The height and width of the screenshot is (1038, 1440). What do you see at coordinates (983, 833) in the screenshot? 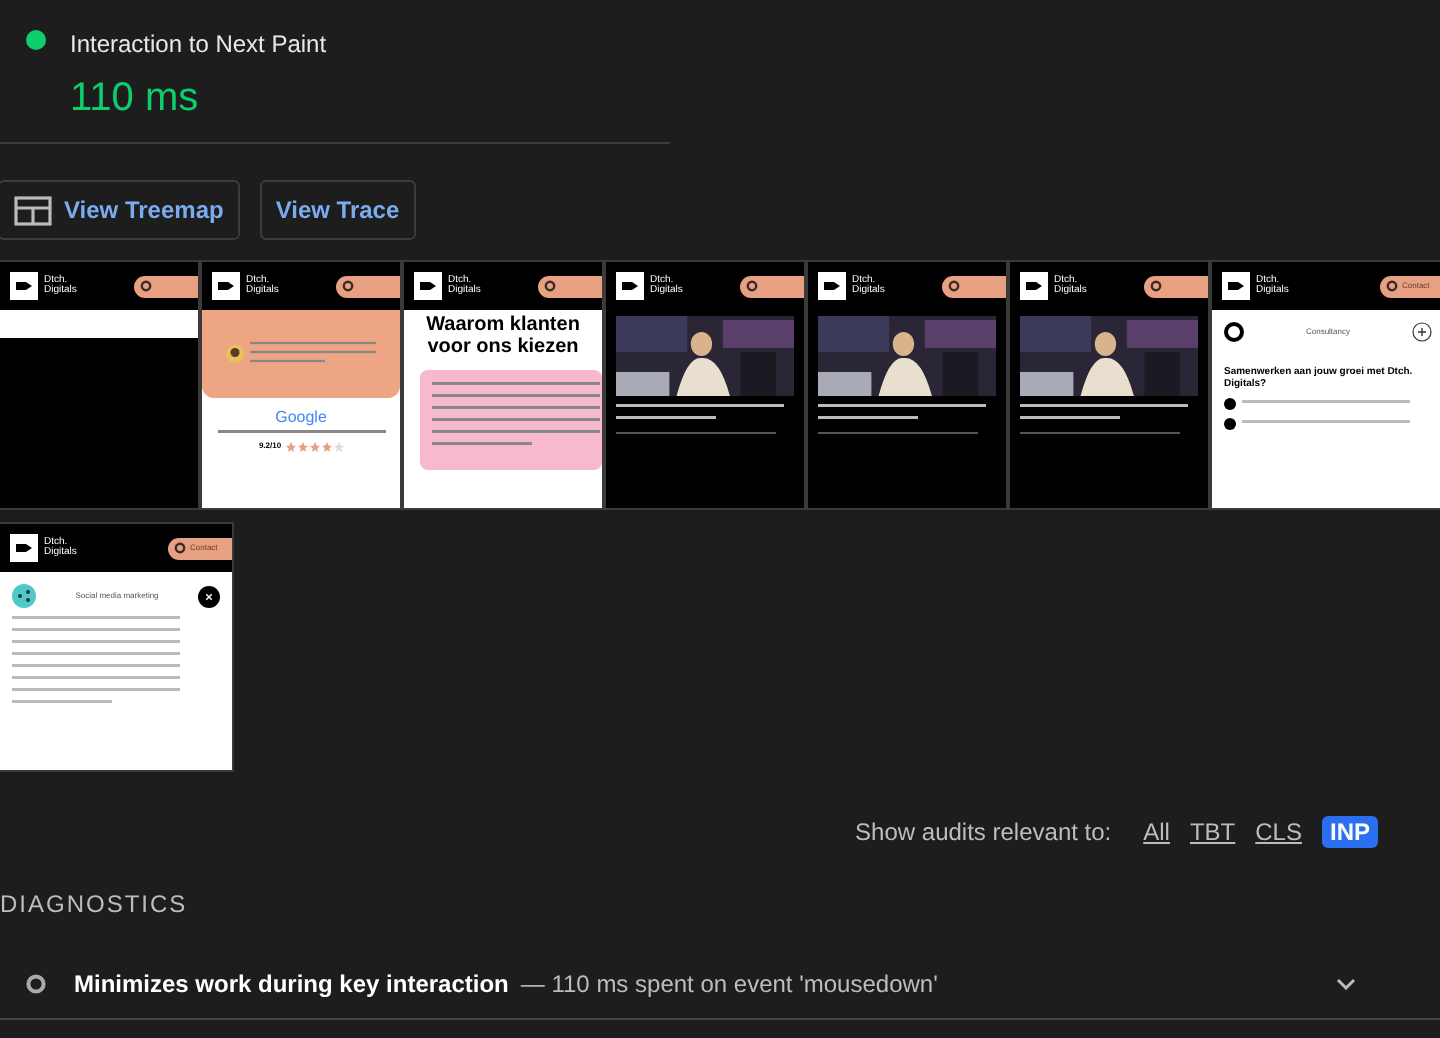
I see `filter-label: Show audits relevant to:` at bounding box center [983, 833].